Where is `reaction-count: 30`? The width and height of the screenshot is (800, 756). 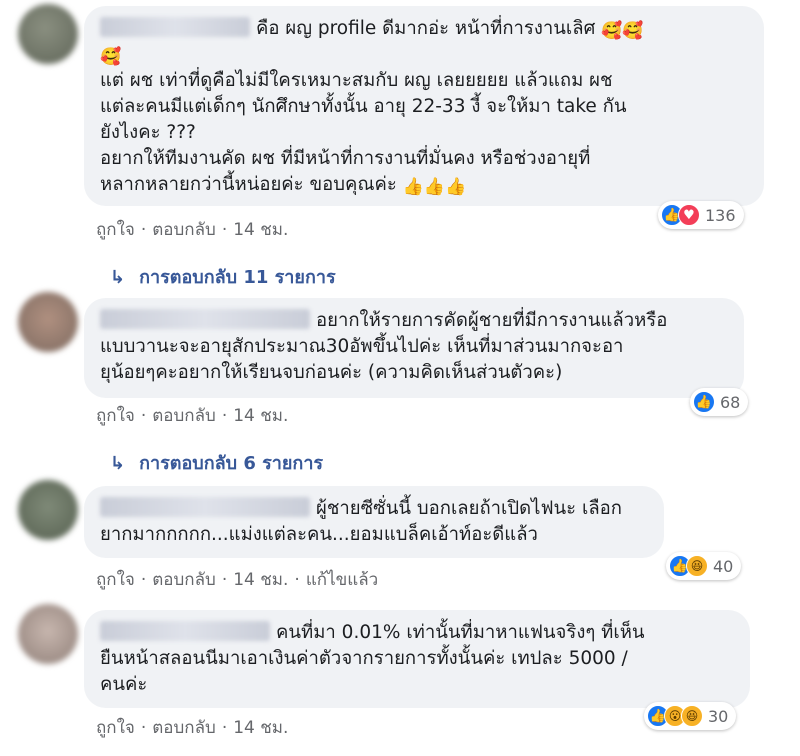
reaction-count: 30 is located at coordinates (718, 716).